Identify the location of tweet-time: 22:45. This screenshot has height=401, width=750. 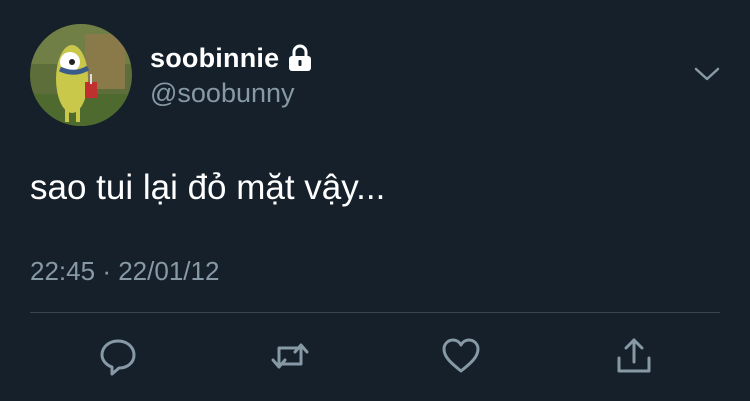
(63, 271).